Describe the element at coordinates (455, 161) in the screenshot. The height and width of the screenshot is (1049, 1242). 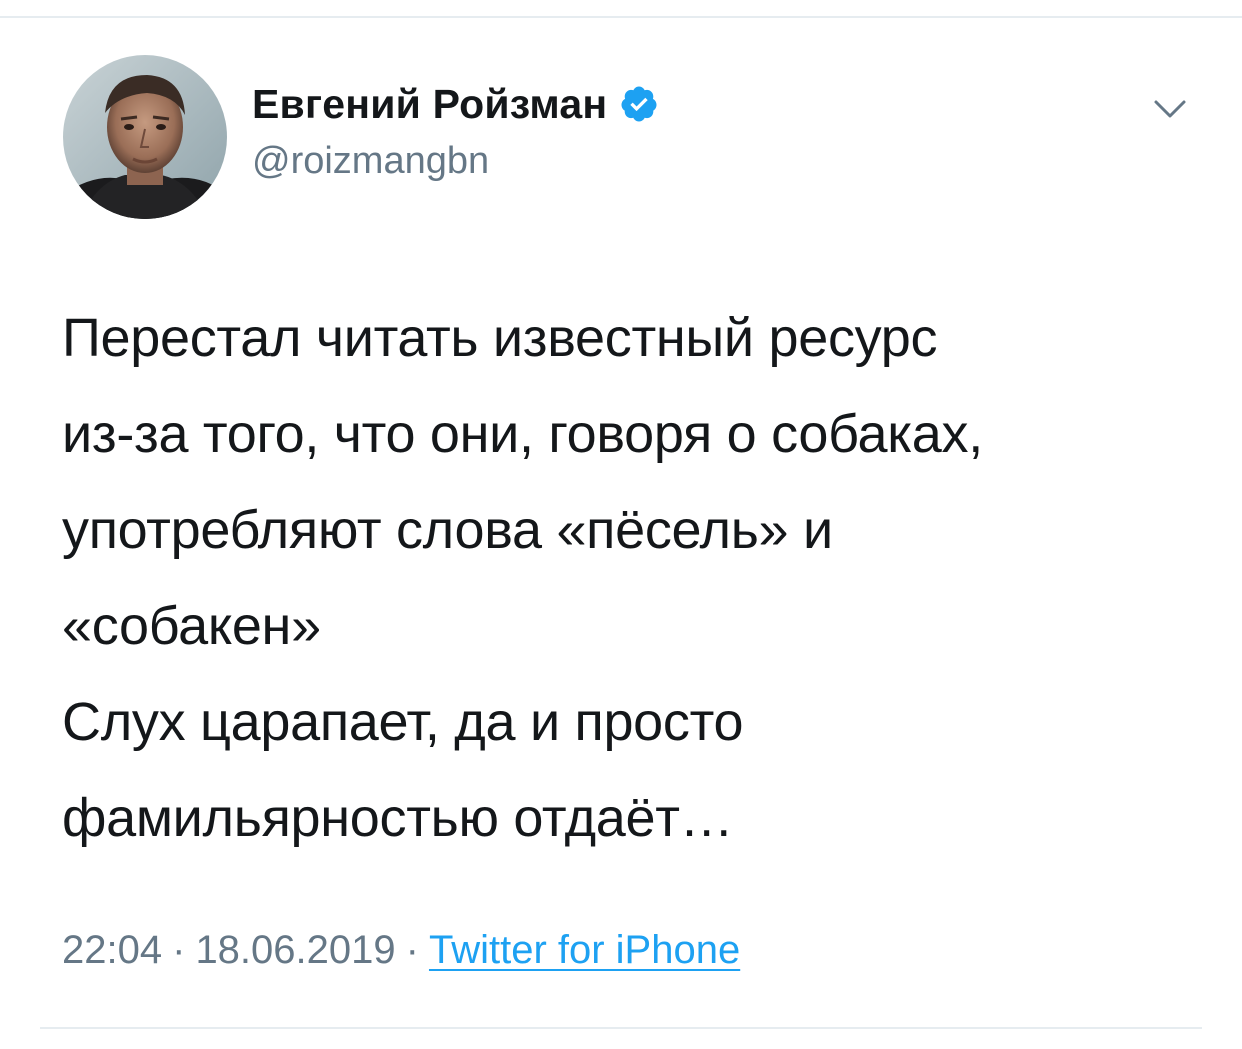
I see `author-handle: @roizmangbn` at that location.